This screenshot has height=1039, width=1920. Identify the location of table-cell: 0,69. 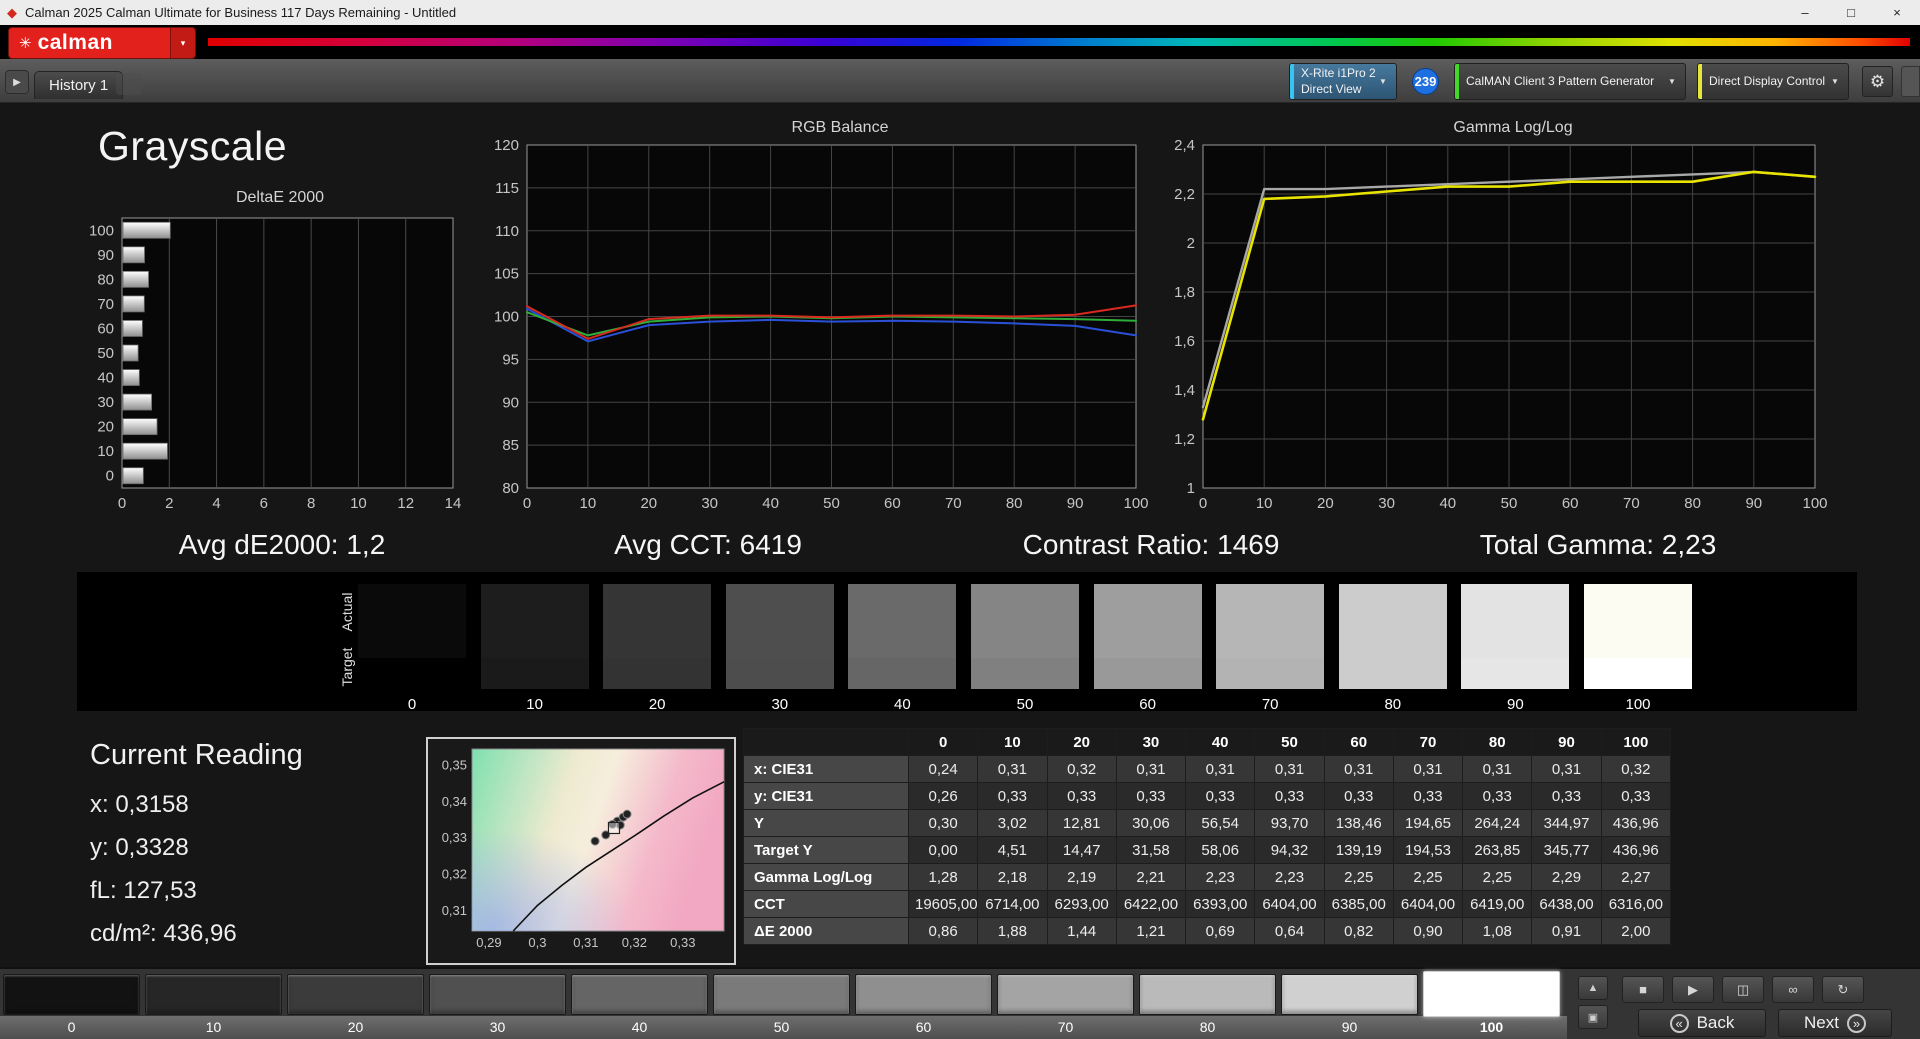
(1220, 931).